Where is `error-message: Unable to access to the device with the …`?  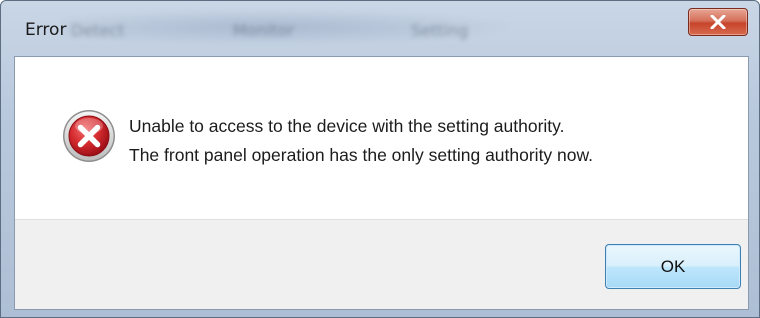
error-message: Unable to access to the device with the … is located at coordinates (361, 141).